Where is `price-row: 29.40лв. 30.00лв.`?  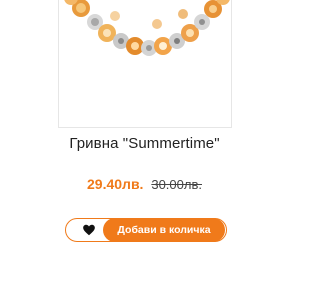
price-row: 29.40лв. 30.00лв. is located at coordinates (144, 184).